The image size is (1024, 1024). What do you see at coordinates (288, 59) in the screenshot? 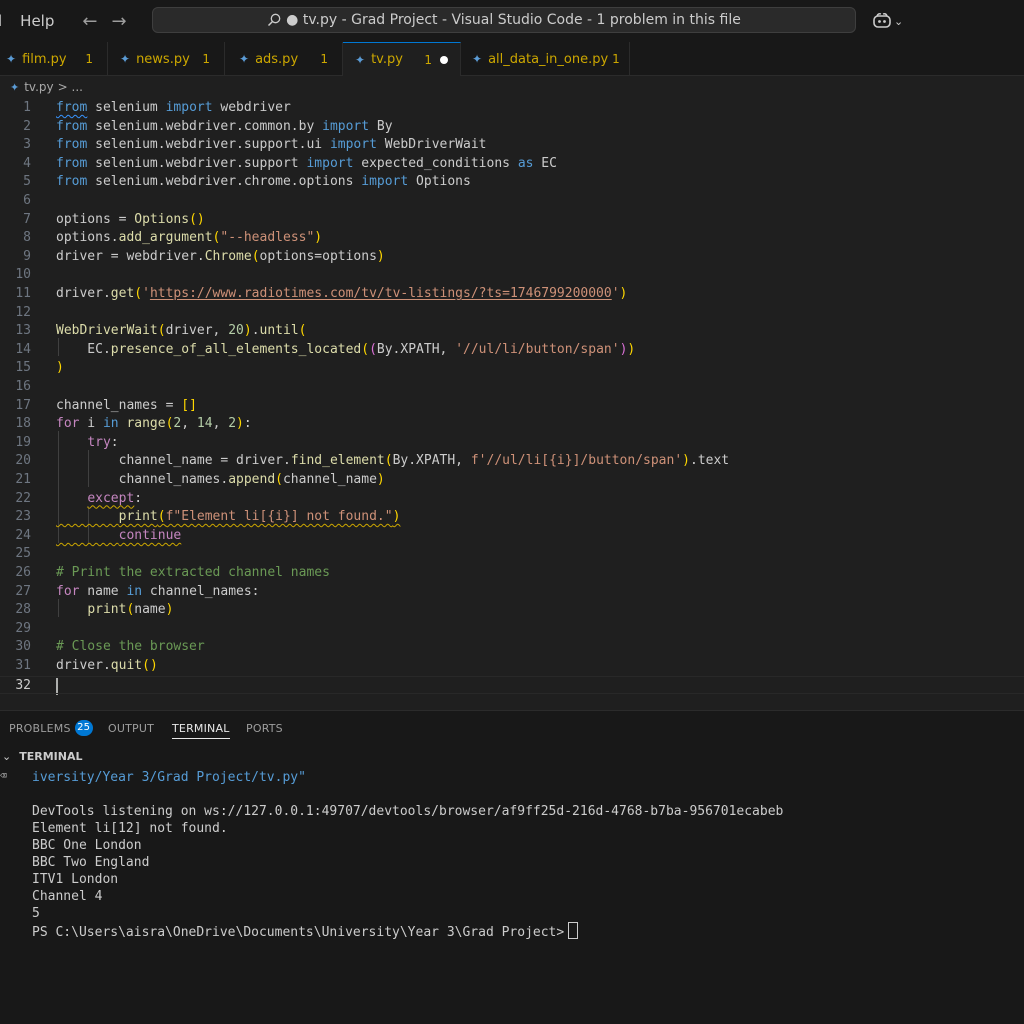
I see `tab-ads-py: ✦ ads.py 1` at bounding box center [288, 59].